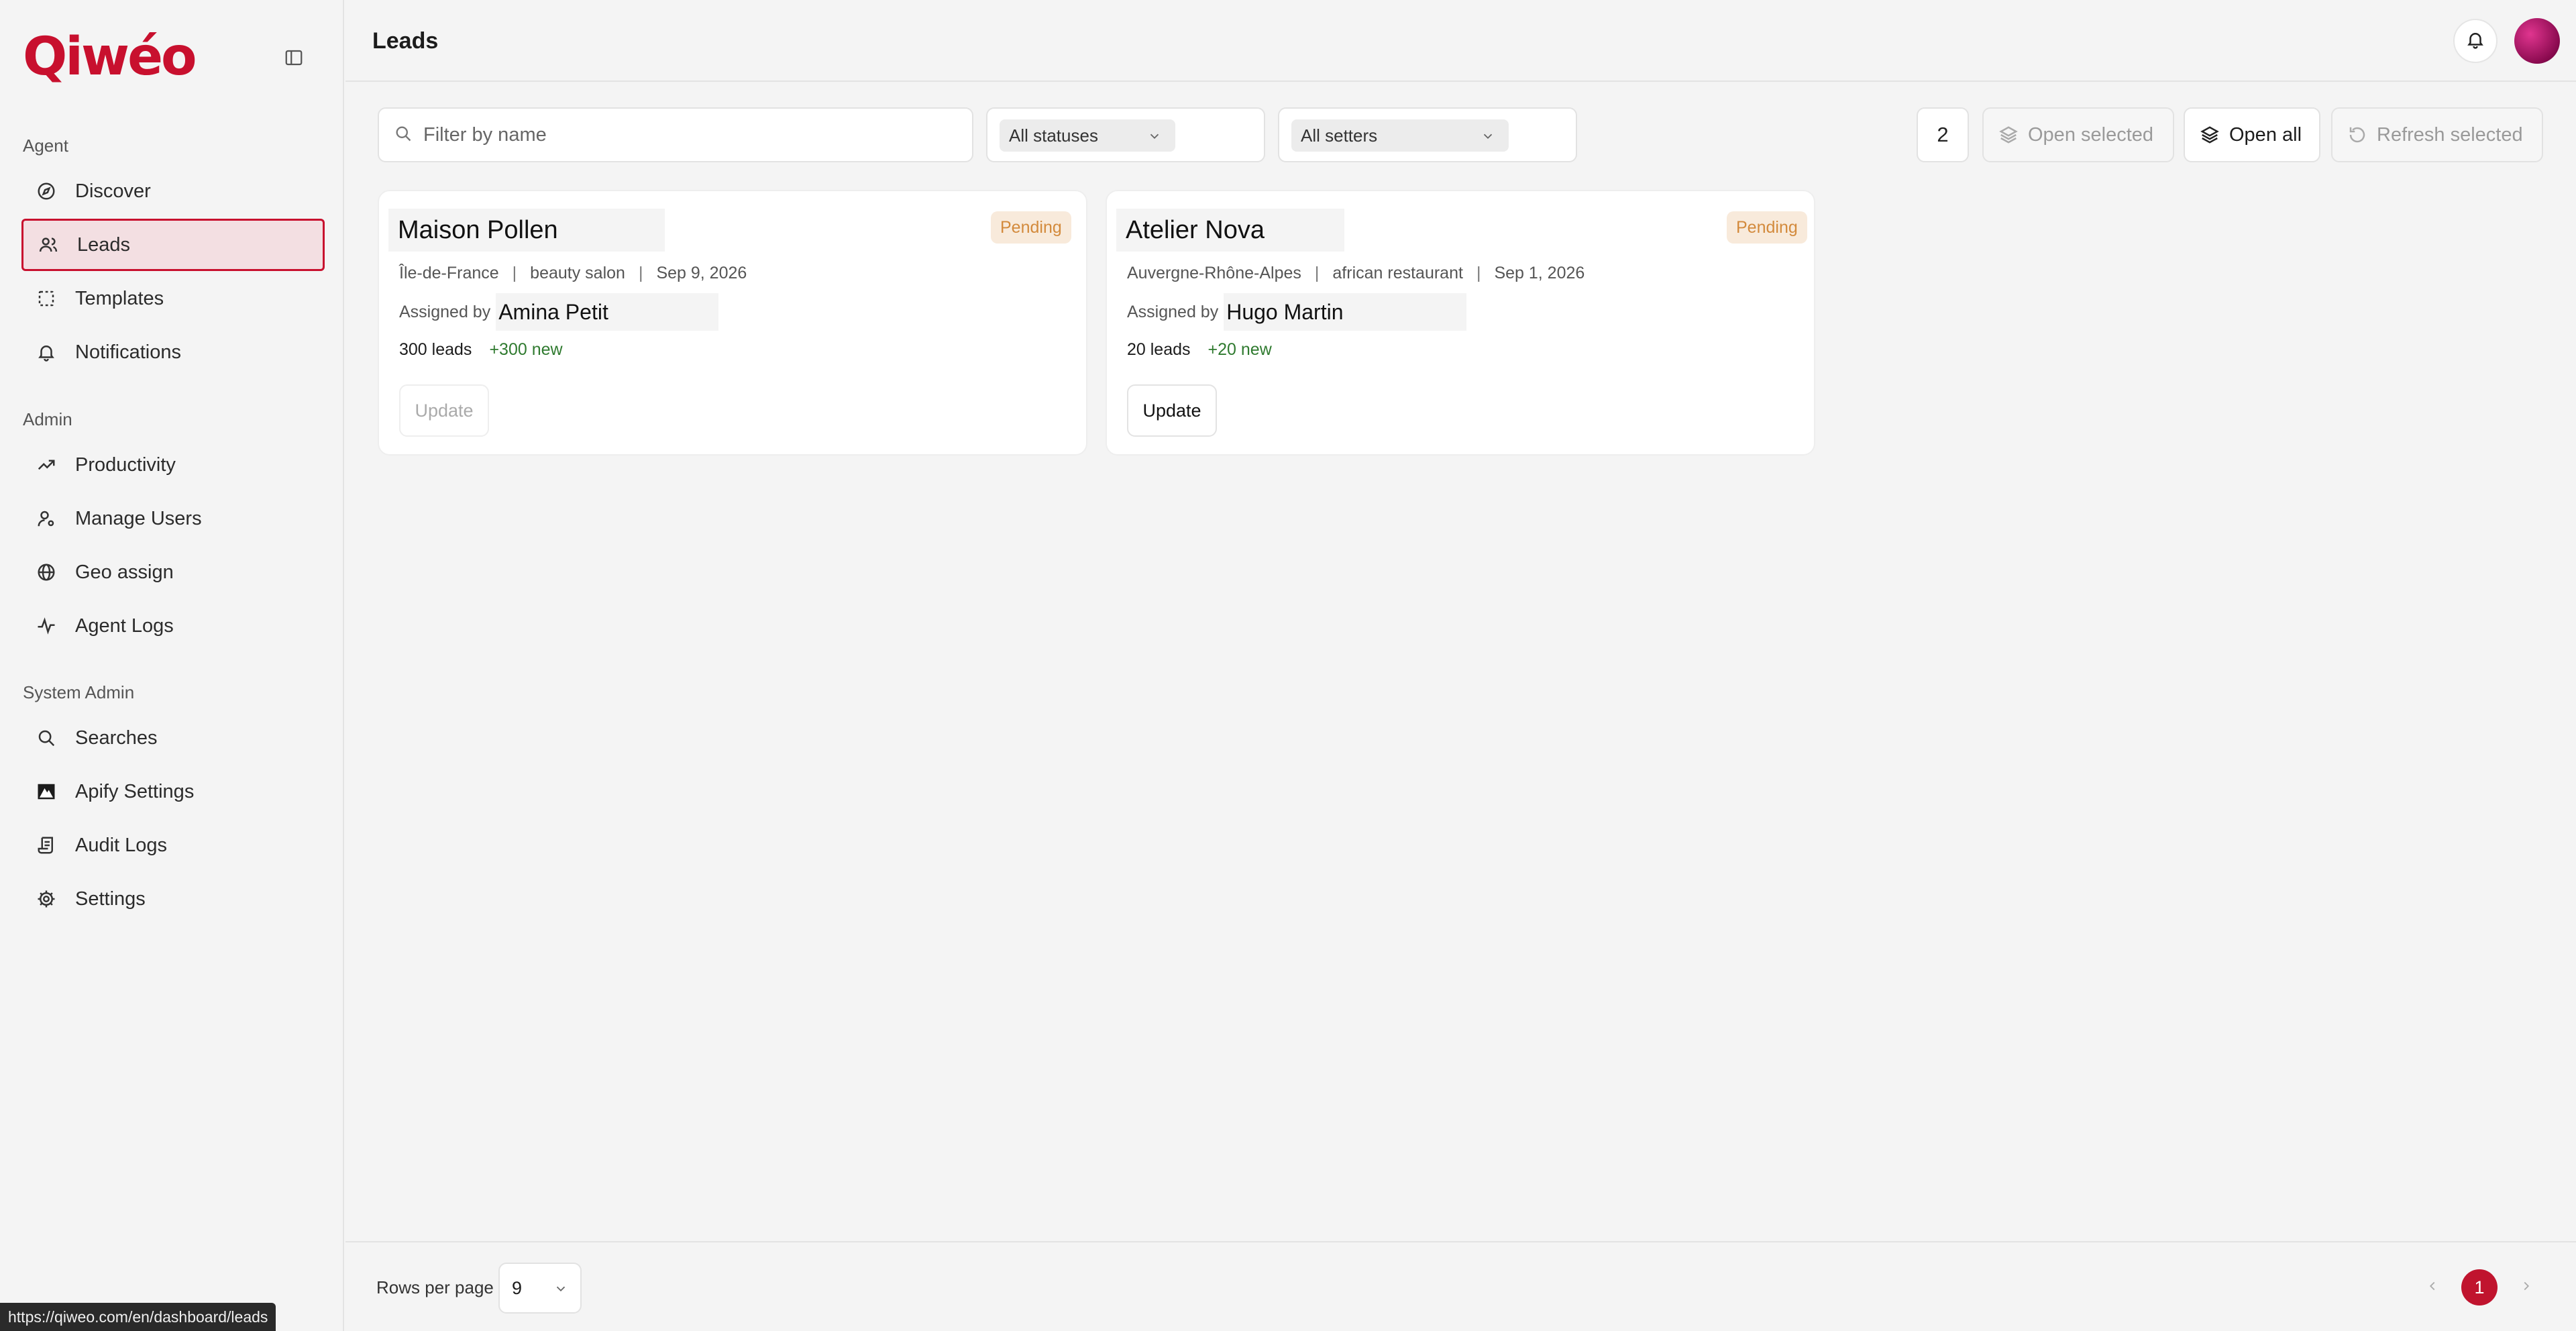 Image resolution: width=2576 pixels, height=1331 pixels. Describe the element at coordinates (46, 465) in the screenshot. I see `trending-up-icon` at that location.